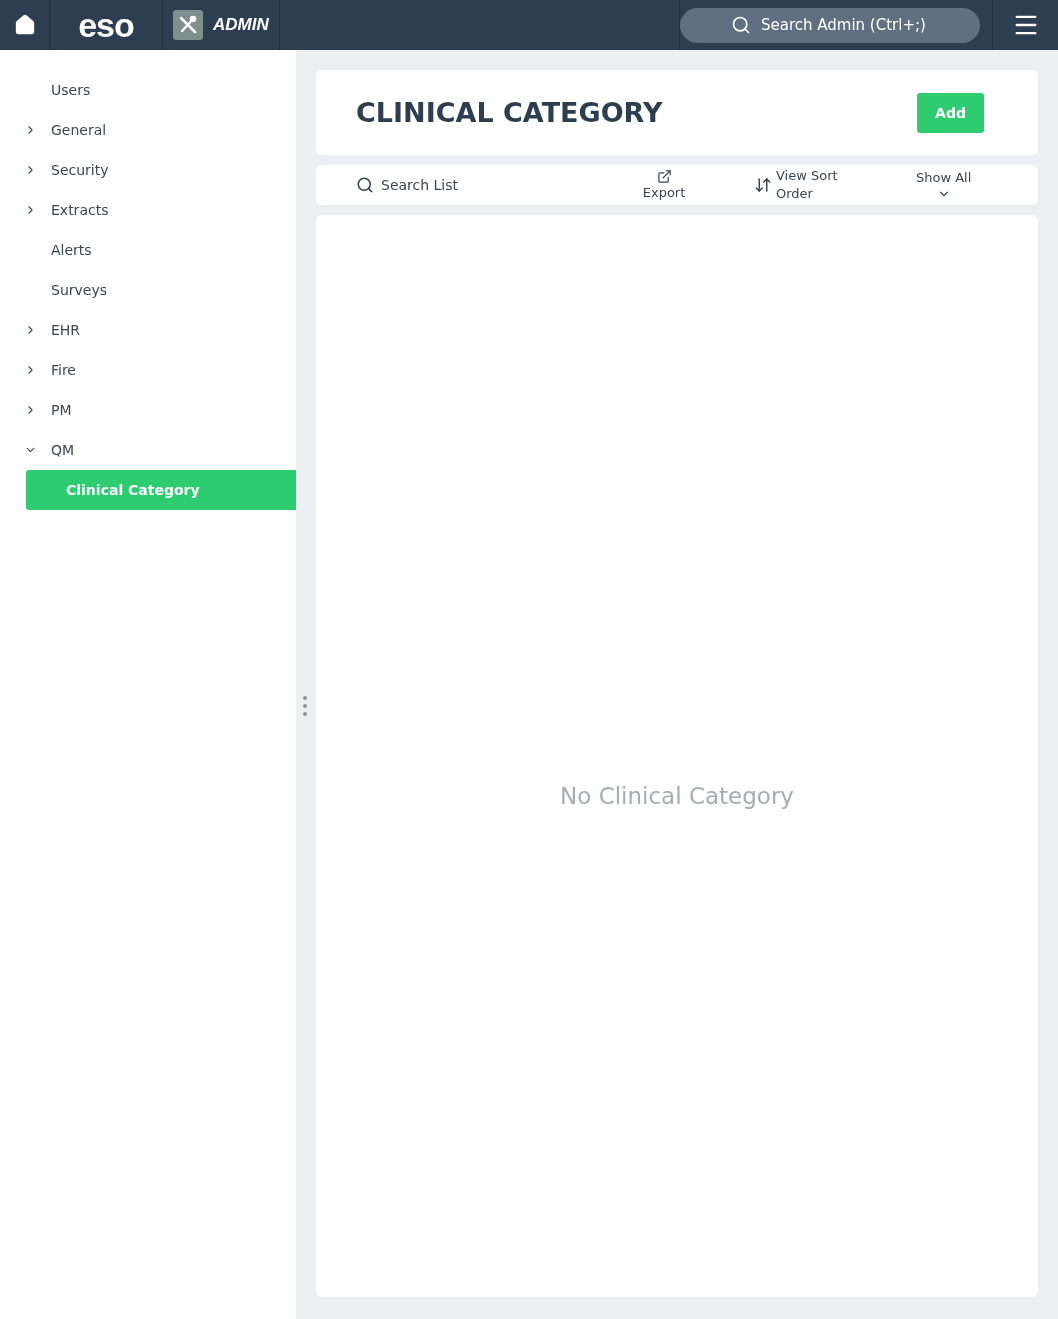 Image resolution: width=1058 pixels, height=1319 pixels. I want to click on sidebar-item: Surveys, so click(148, 290).